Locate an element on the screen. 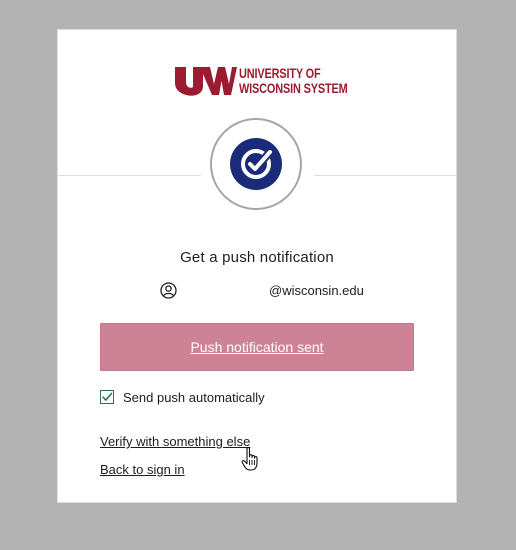 Image resolution: width=516 pixels, height=550 pixels. user-circle-icon is located at coordinates (168, 290).